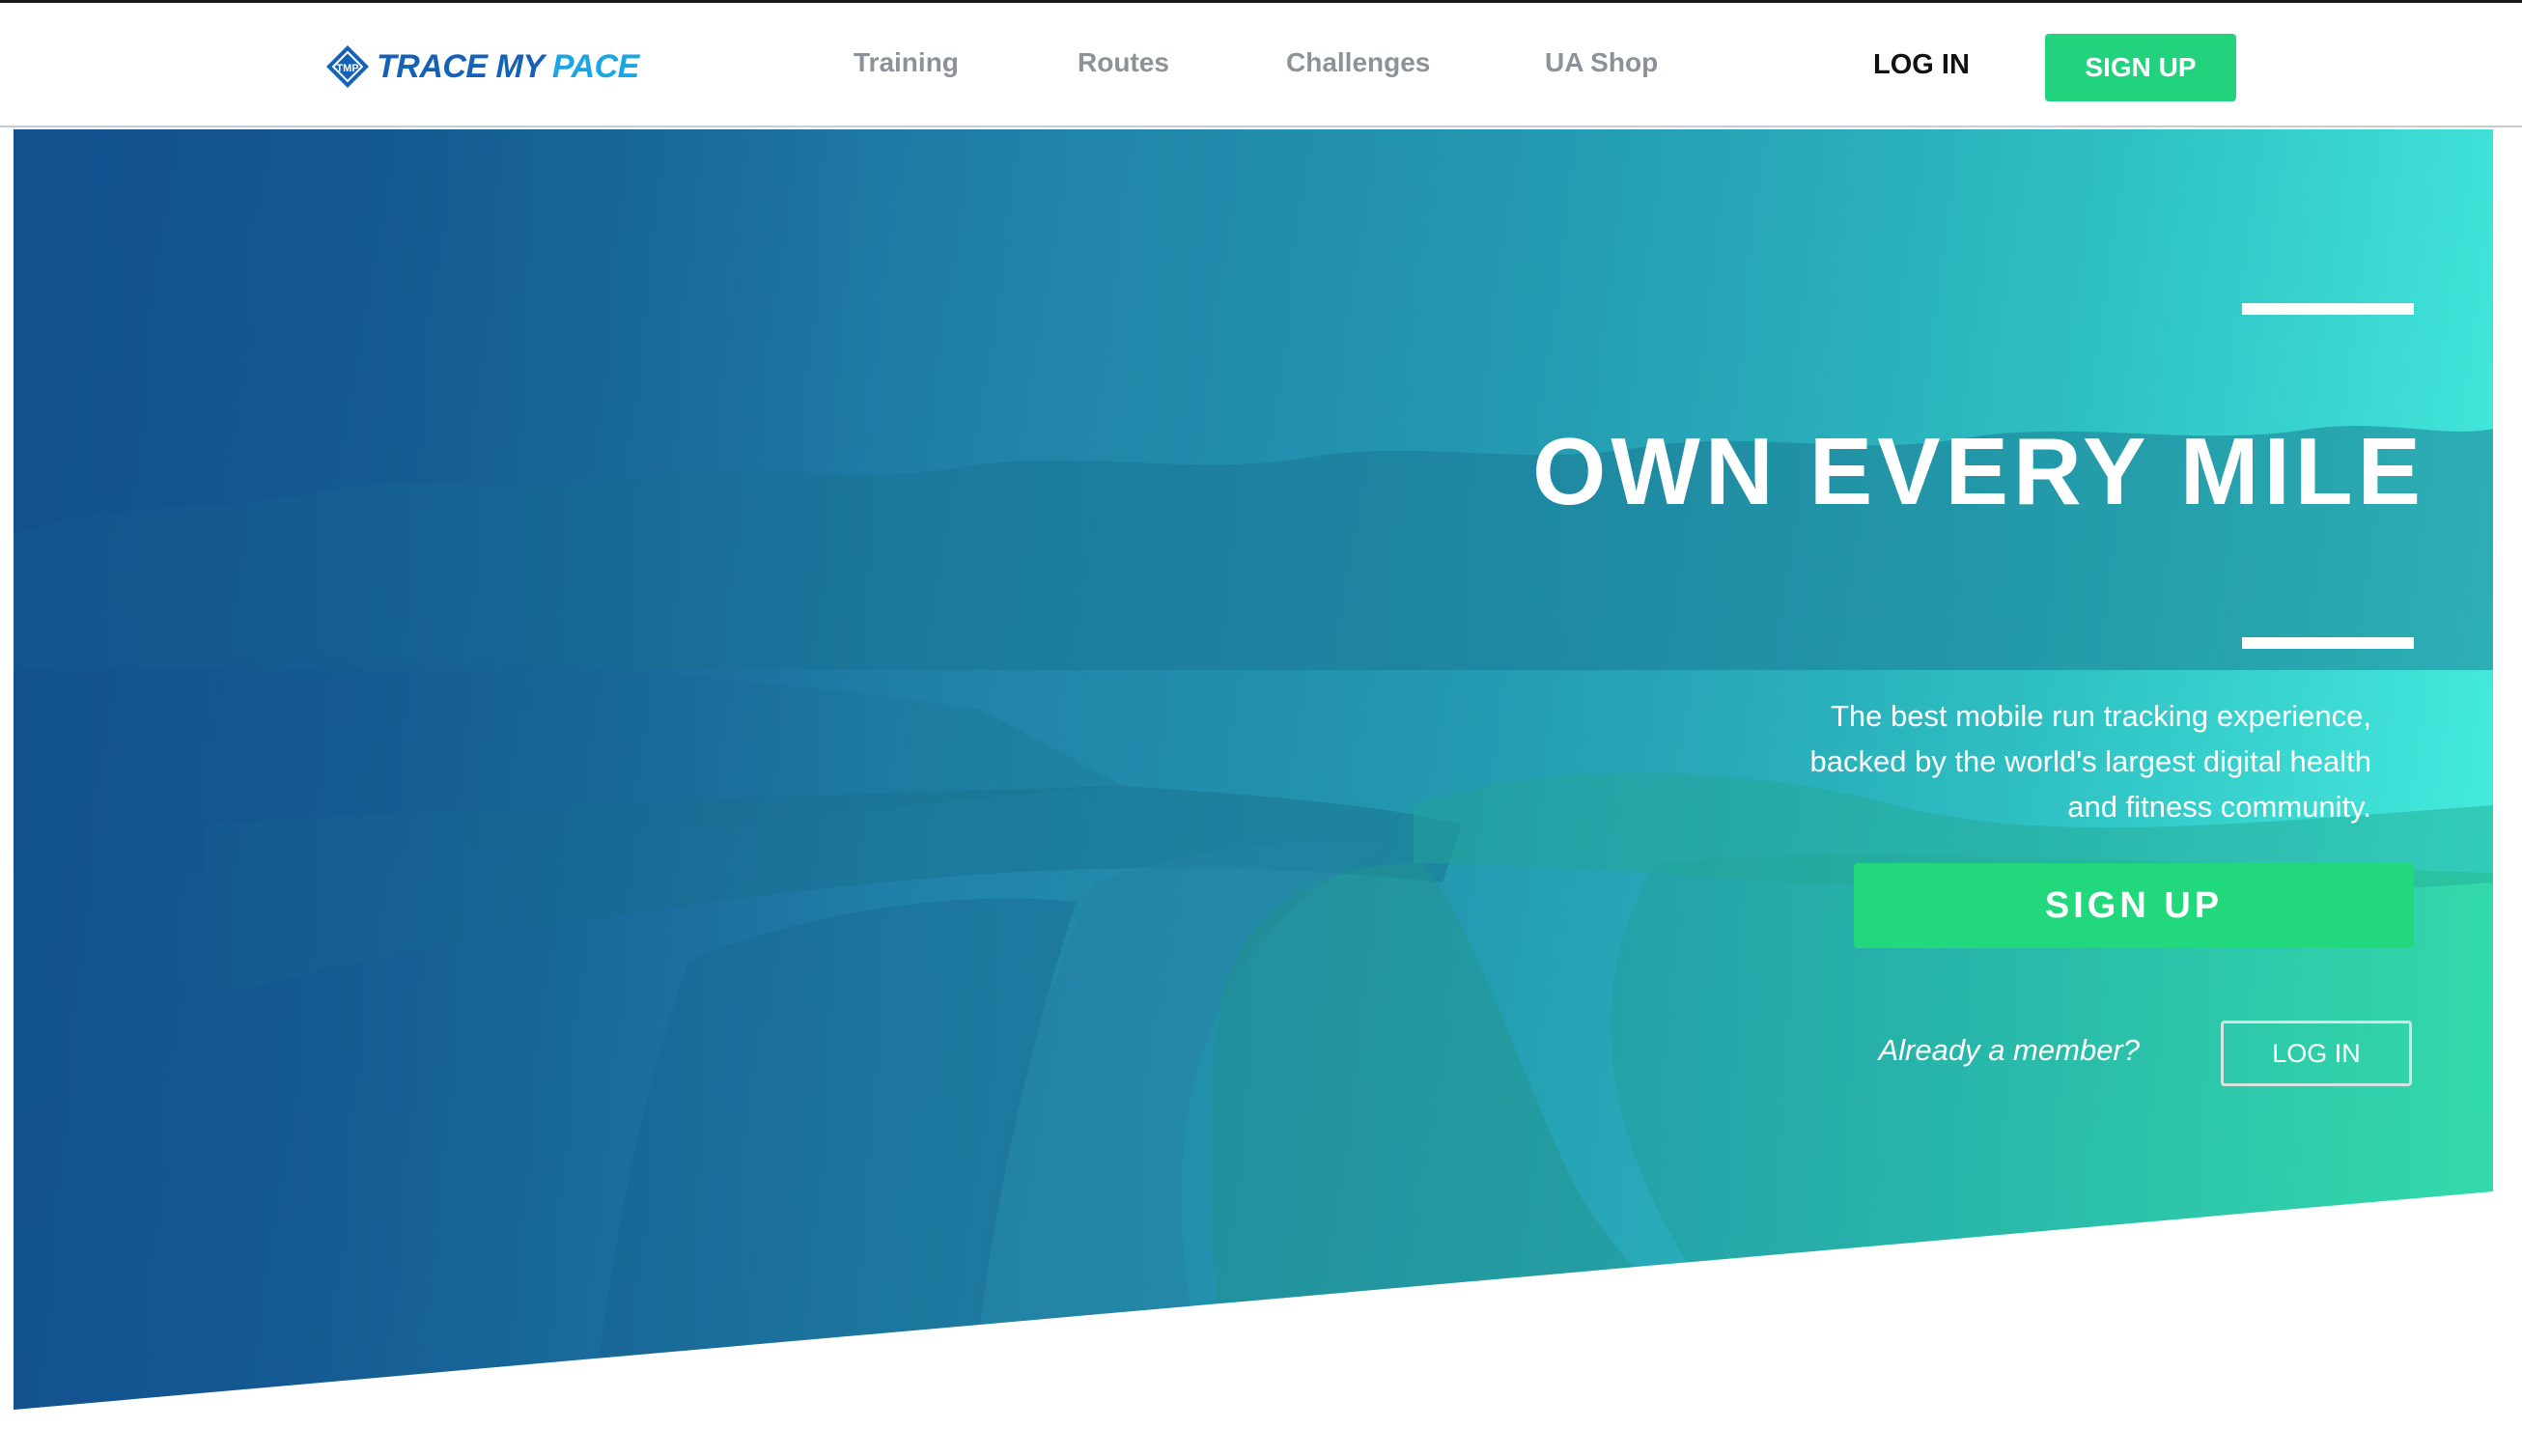  Describe the element at coordinates (2317, 1053) in the screenshot. I see `hero-login-button: LOG IN` at that location.